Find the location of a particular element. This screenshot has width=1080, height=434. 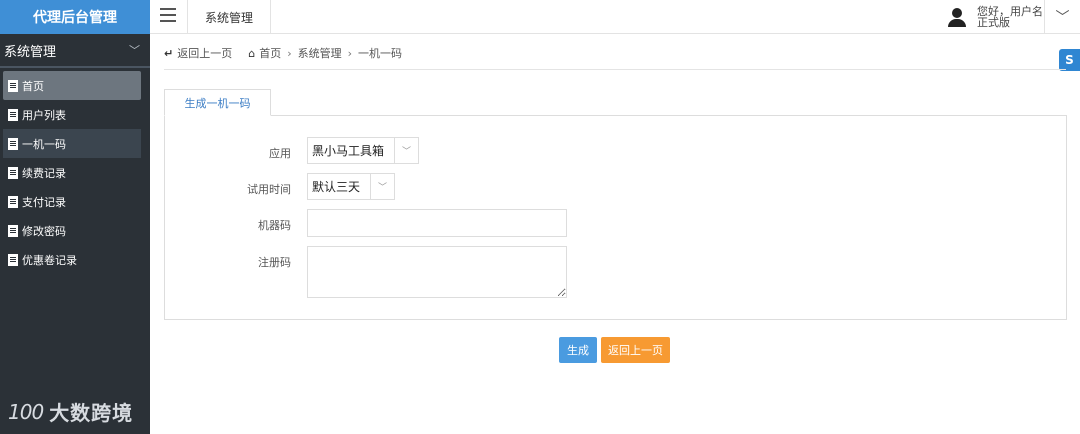

app-select-value: 黑小马工具箱 is located at coordinates (348, 151).